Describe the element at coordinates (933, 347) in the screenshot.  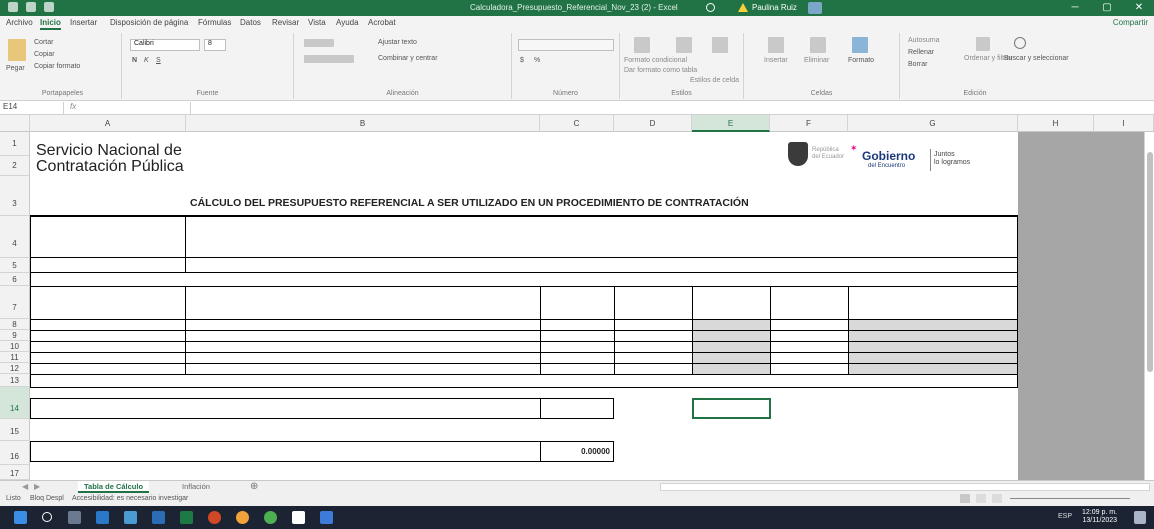
I see `col-actual-cells` at that location.